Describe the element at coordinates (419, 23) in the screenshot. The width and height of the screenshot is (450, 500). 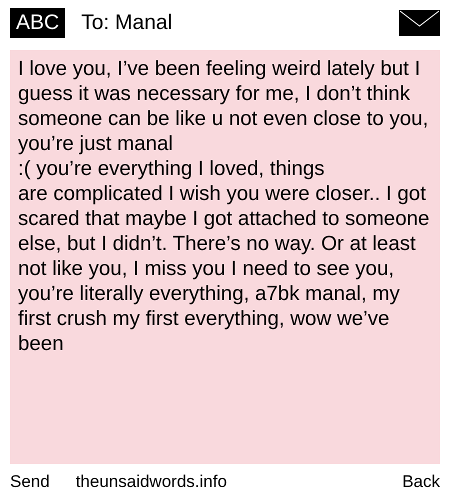
I see `envelope-icon` at that location.